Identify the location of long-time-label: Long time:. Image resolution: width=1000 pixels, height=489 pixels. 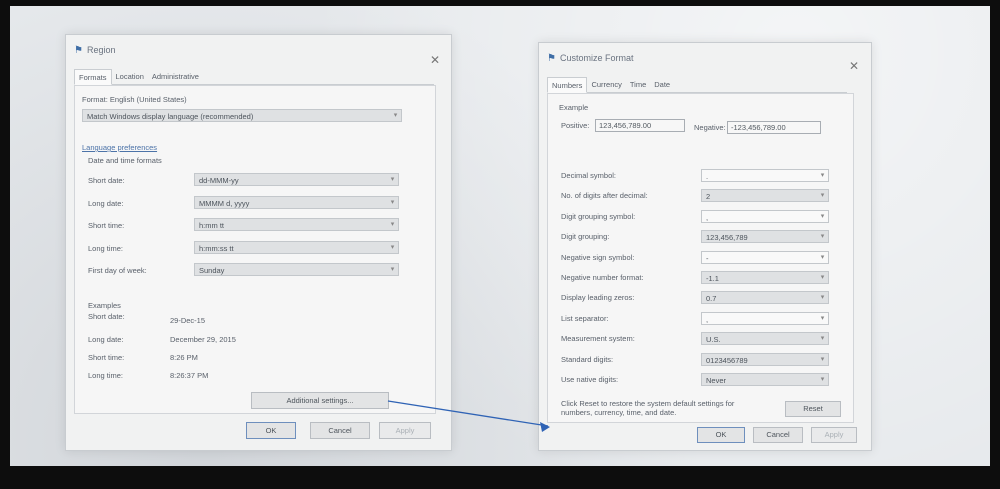
(106, 248).